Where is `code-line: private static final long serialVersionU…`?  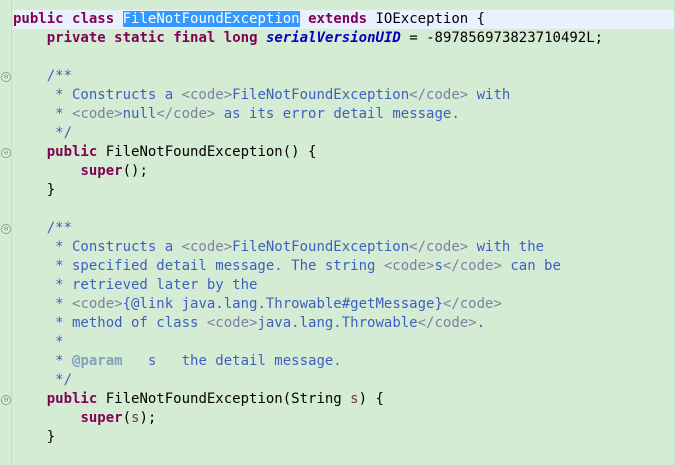
code-line: private static final long serialVersionU… is located at coordinates (344, 38).